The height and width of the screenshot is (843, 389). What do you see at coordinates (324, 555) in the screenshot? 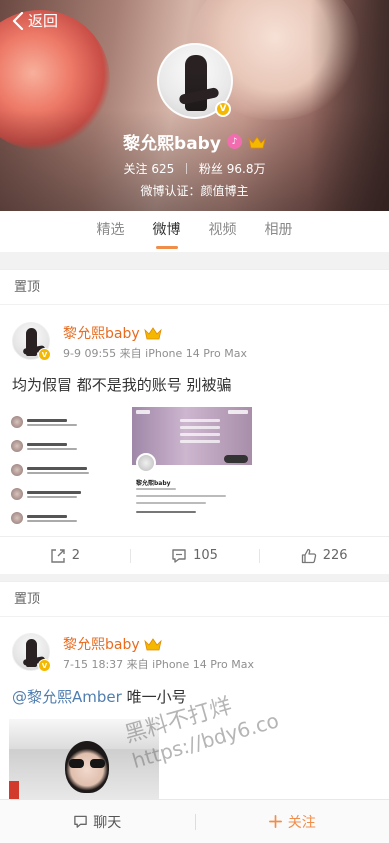
I see `like-button: 226` at bounding box center [324, 555].